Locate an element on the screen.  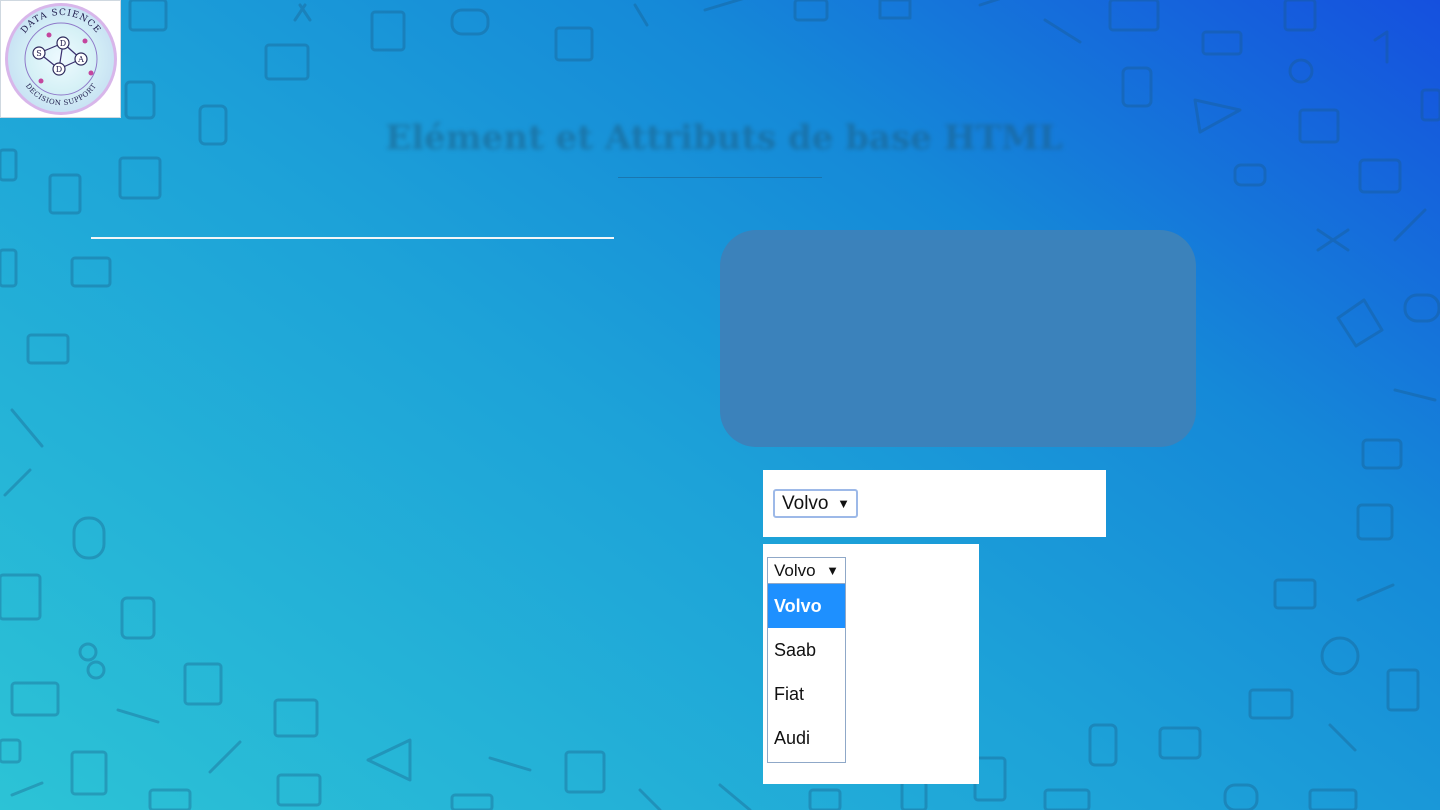
logo-letter: S is located at coordinates (38, 53).